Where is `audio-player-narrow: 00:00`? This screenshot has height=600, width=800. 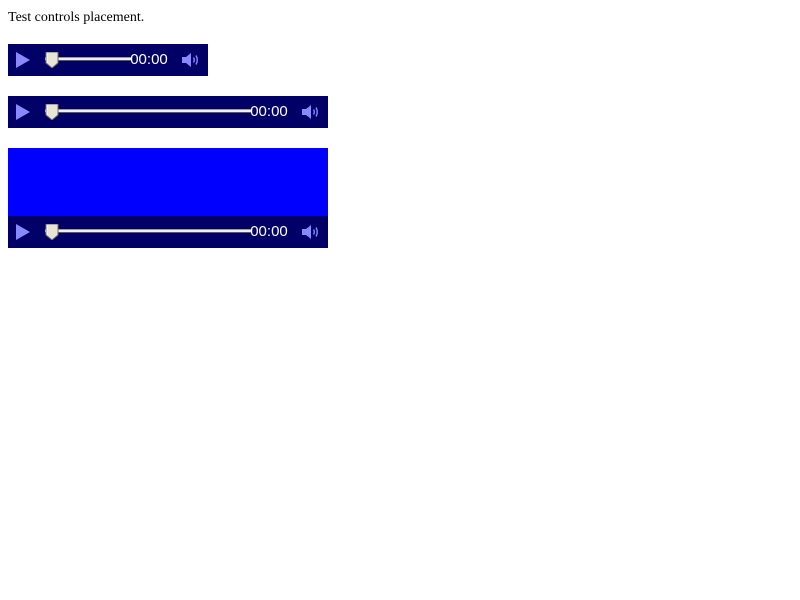 audio-player-narrow: 00:00 is located at coordinates (108, 60).